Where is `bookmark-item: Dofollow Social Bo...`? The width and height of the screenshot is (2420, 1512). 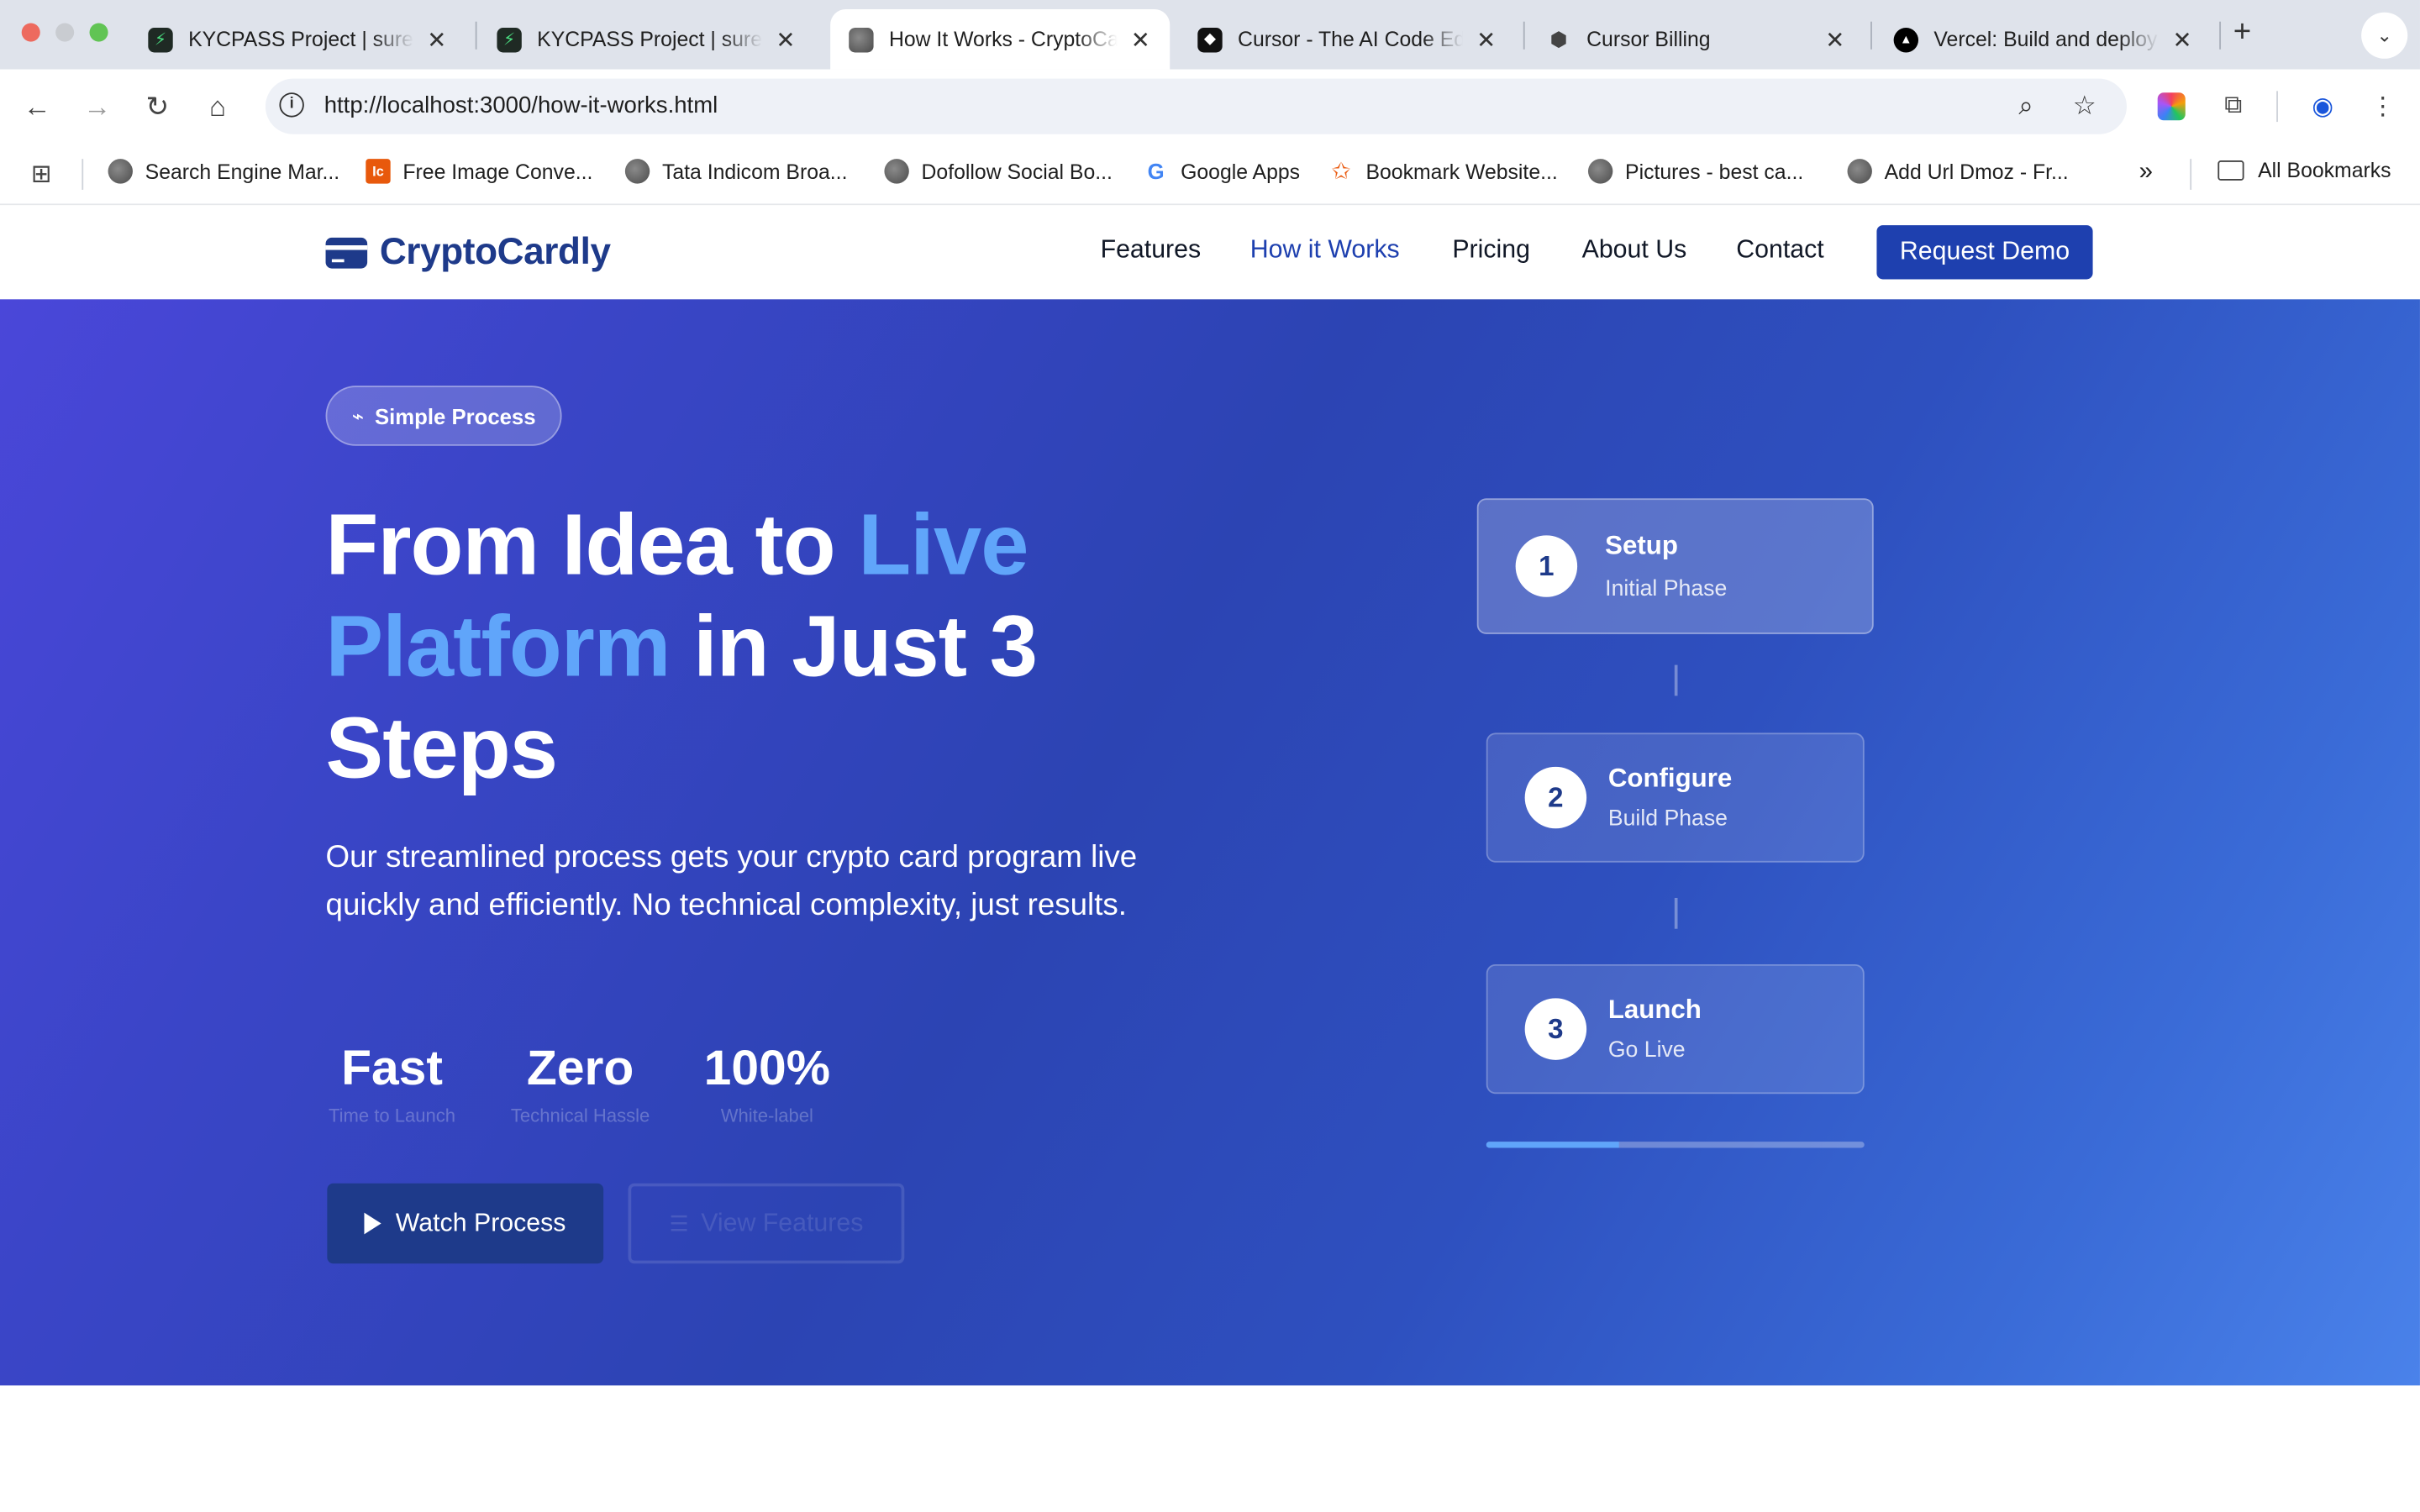 bookmark-item: Dofollow Social Bo... is located at coordinates (998, 171).